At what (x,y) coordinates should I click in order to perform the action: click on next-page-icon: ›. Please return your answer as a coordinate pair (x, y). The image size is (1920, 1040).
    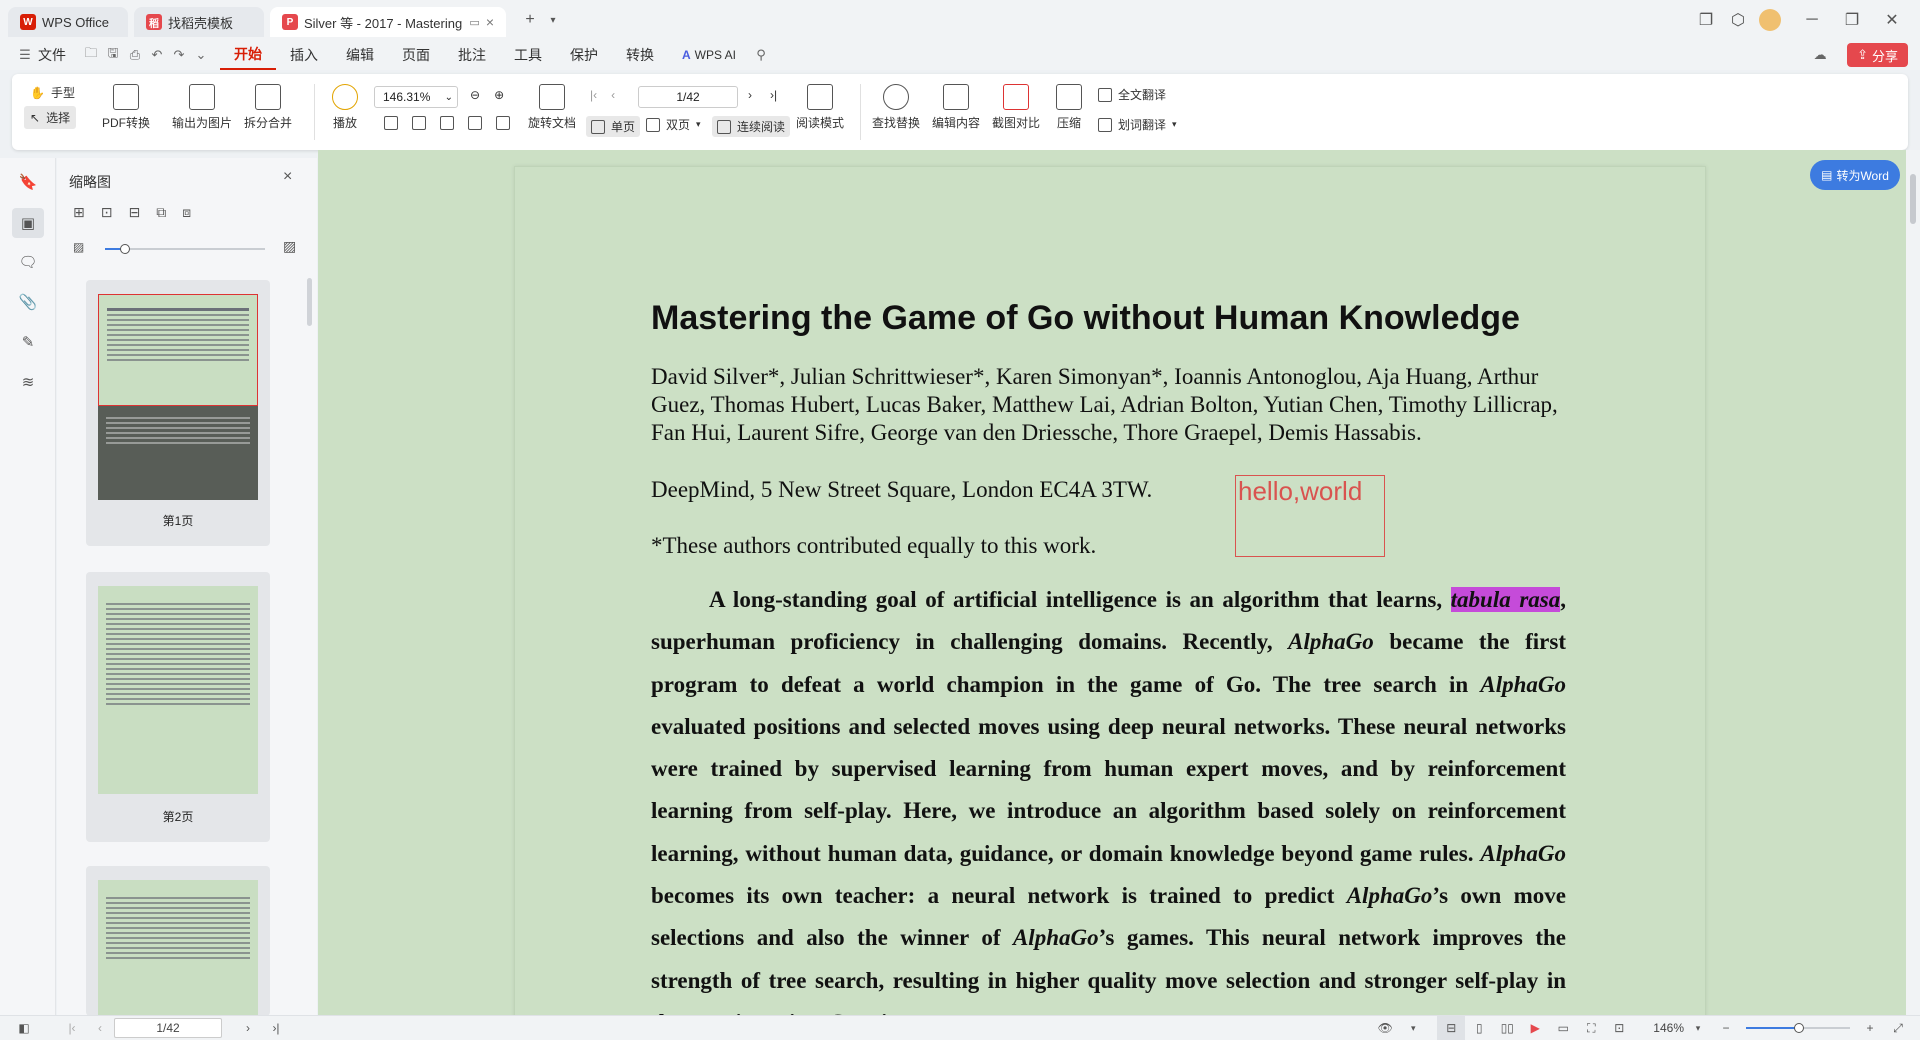
    Looking at the image, I should click on (248, 1028).